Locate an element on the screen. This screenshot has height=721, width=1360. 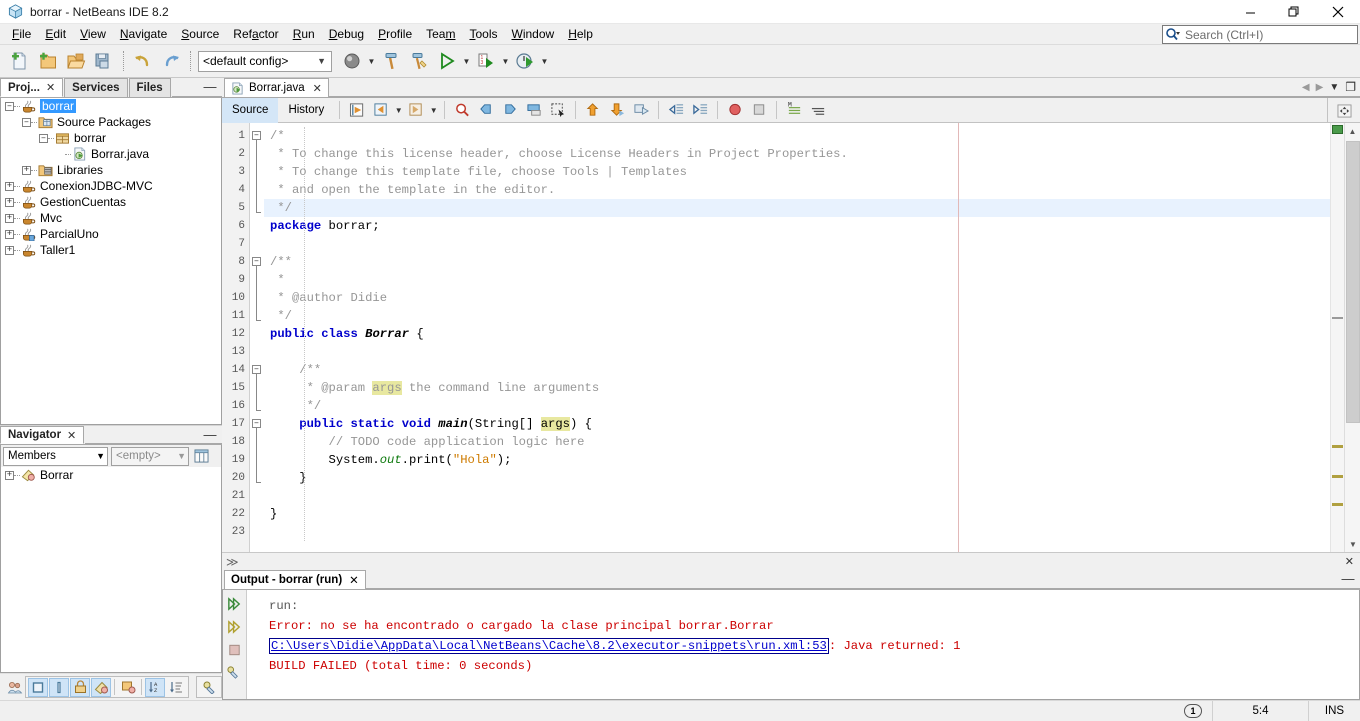
show-non-public-icon is located at coordinates (80, 687).